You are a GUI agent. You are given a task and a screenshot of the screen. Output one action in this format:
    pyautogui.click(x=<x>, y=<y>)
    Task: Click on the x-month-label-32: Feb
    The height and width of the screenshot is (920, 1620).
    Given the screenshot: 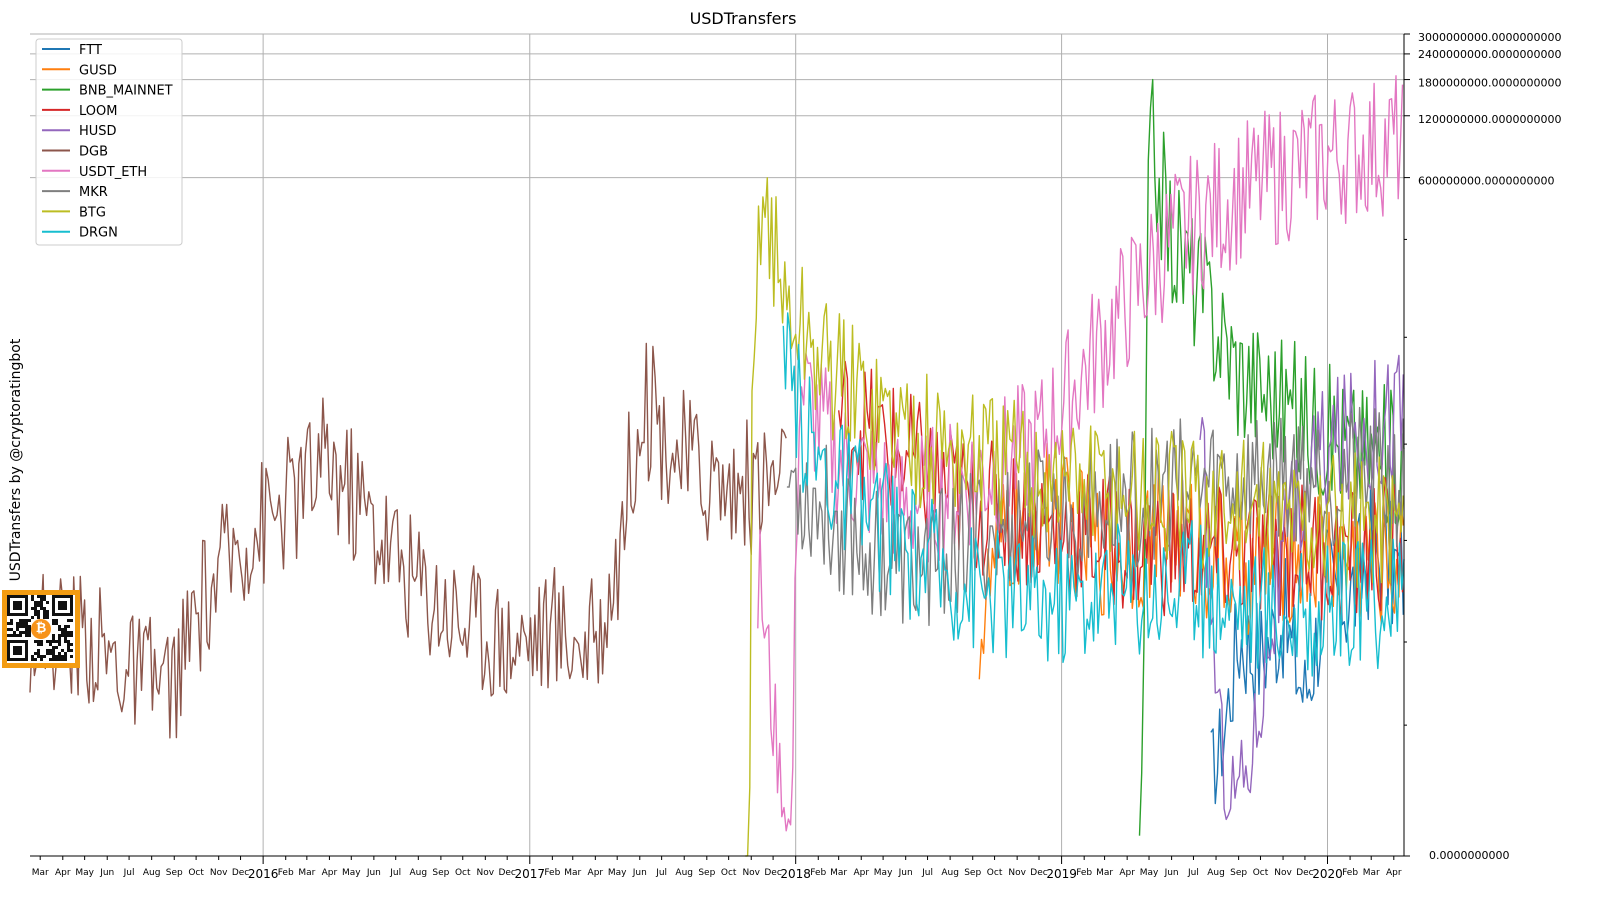 What is the action you would take?
    pyautogui.click(x=818, y=873)
    